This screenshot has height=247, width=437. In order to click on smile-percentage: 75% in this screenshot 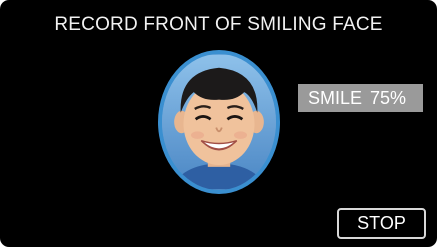, I will do `click(388, 98)`.